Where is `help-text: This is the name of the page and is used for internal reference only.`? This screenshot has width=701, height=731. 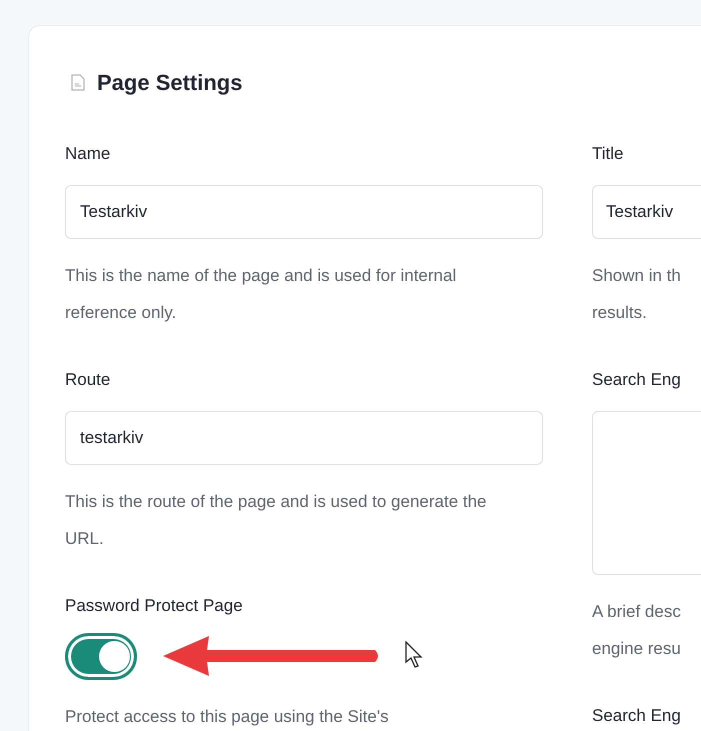
help-text: This is the name of the page and is used for internal reference only. is located at coordinates (261, 294).